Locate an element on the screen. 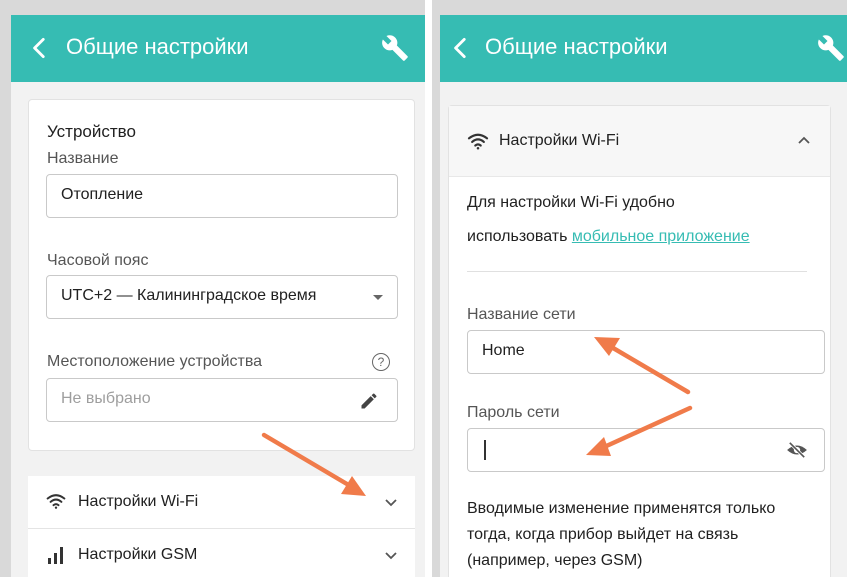  location-placeholder: Не выбрано is located at coordinates (106, 398).